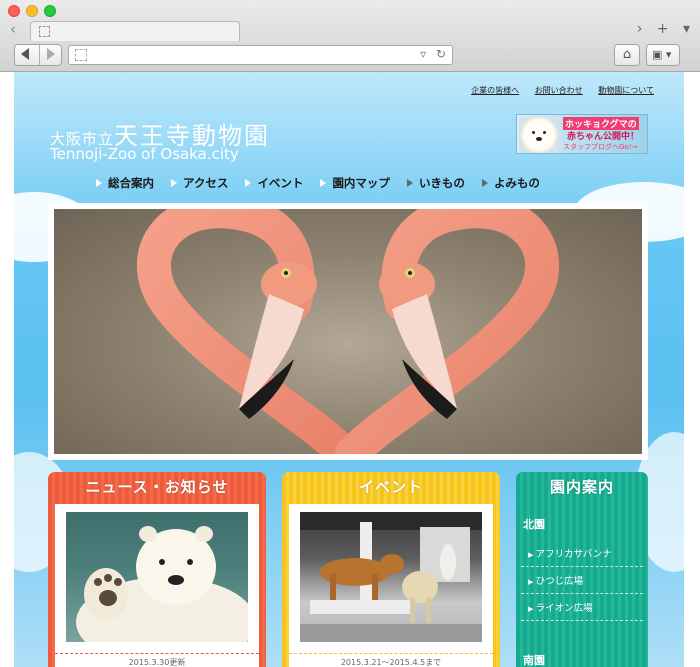  What do you see at coordinates (131, 183) in the screenshot?
I see `nav-label: 総合案内` at bounding box center [131, 183].